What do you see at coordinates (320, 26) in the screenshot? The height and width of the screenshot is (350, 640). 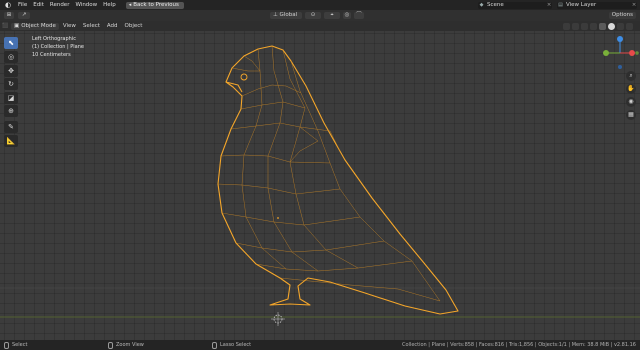 I see `viewport-header: ⬛ ▣ Object Mode View Select Add Object` at bounding box center [320, 26].